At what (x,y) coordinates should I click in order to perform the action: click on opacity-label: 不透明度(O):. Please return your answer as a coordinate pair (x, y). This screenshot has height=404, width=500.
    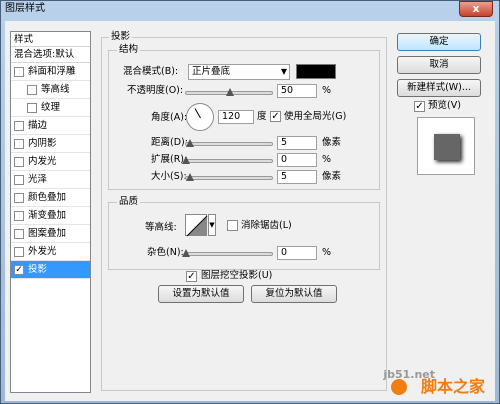
    Looking at the image, I should click on (155, 90).